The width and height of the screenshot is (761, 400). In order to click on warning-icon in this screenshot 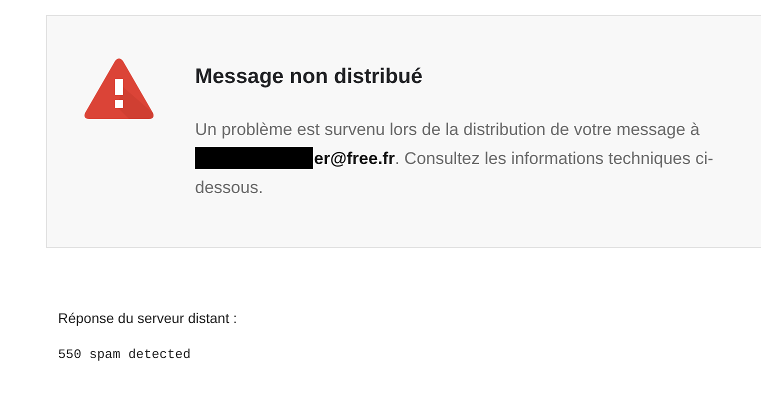, I will do `click(119, 89)`.